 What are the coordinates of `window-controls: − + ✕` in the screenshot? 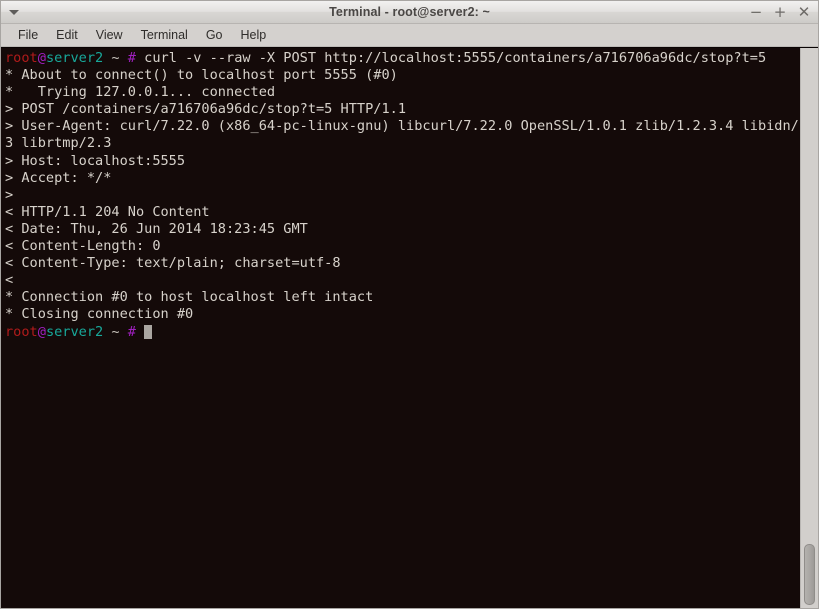 It's located at (783, 12).